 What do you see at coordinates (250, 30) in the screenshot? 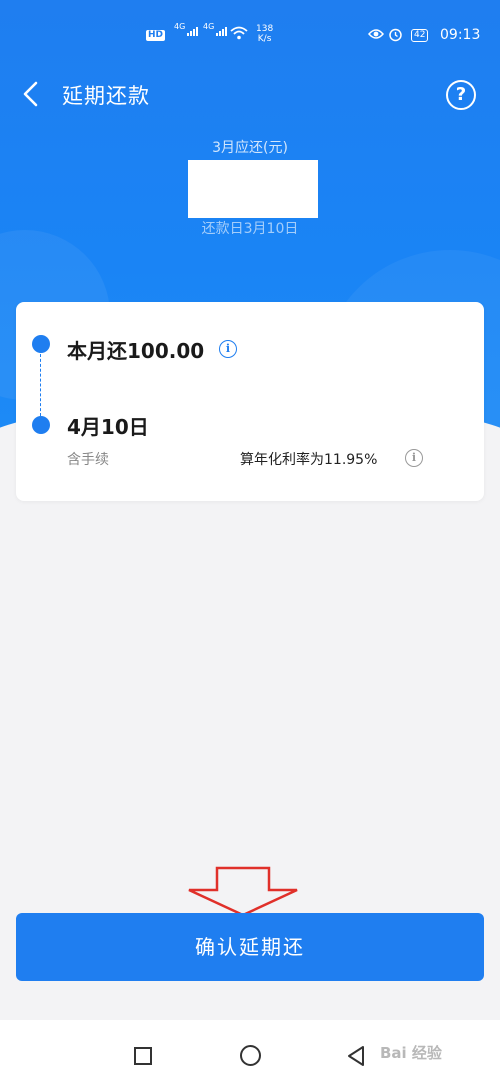
I see `status-bar: HD 4G 4G 138 K/s 42 09:13` at bounding box center [250, 30].